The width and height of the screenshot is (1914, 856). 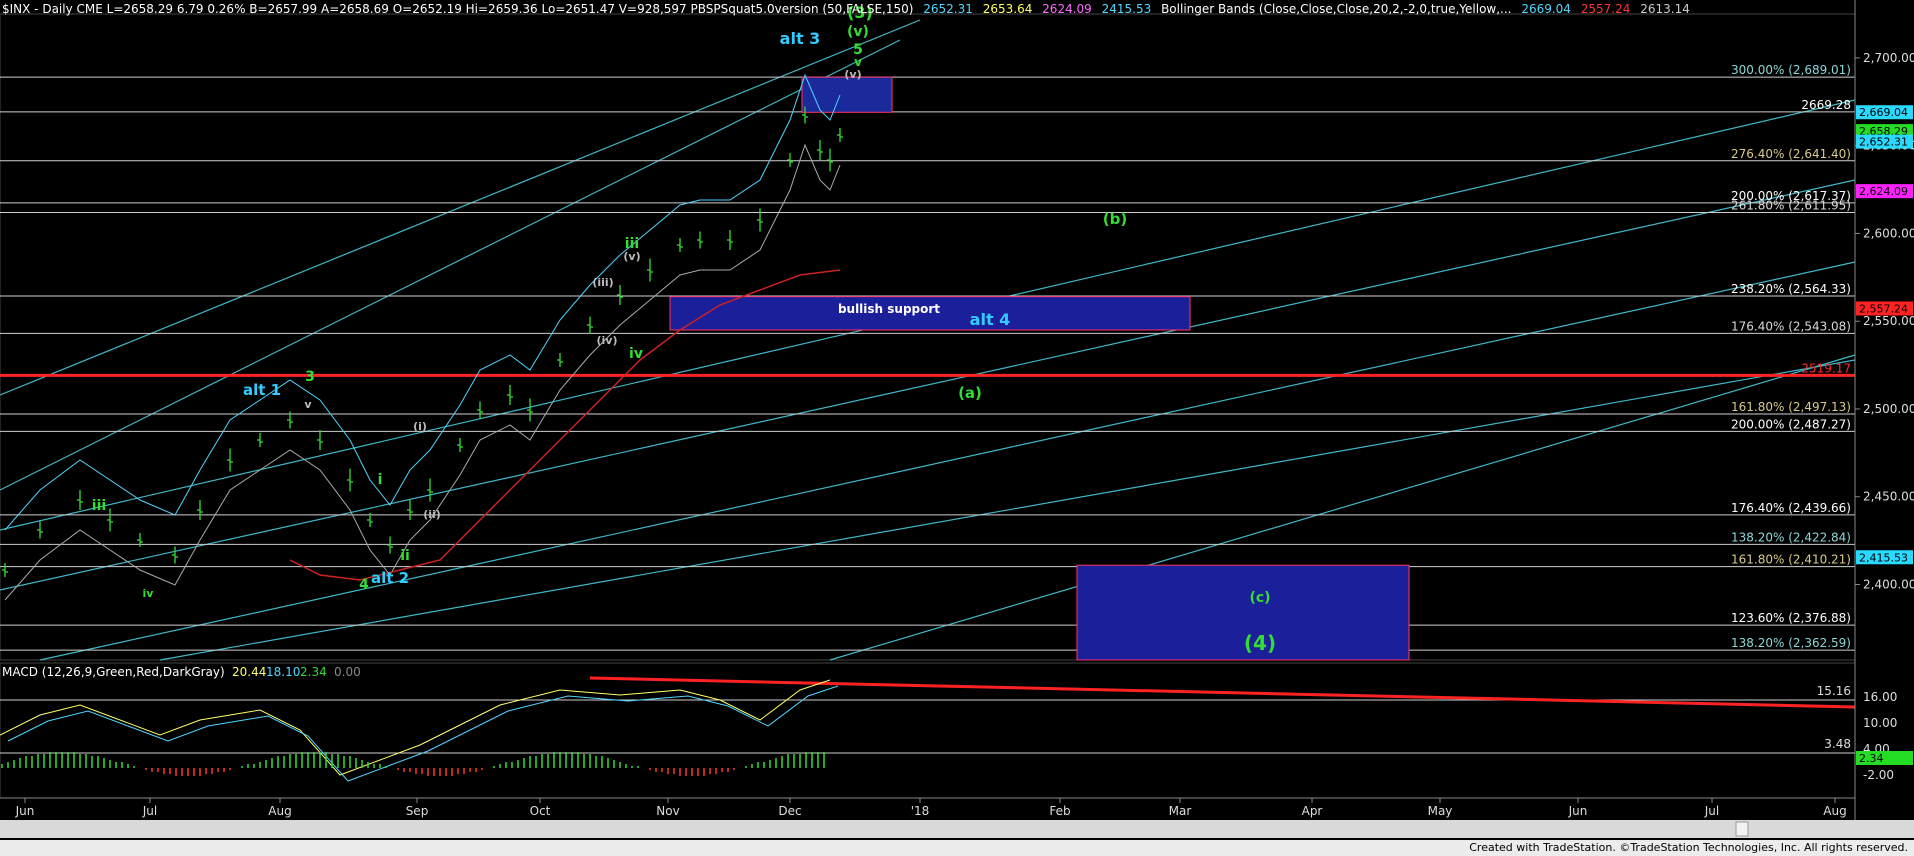 I want to click on x-tick-label: Dec, so click(x=789, y=811).